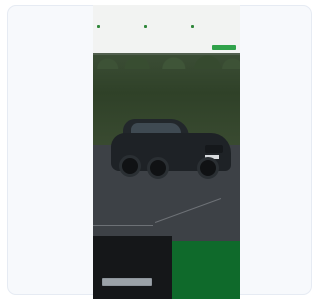  Describe the element at coordinates (132, 267) in the screenshot. I see `promo-dark-panel` at that location.